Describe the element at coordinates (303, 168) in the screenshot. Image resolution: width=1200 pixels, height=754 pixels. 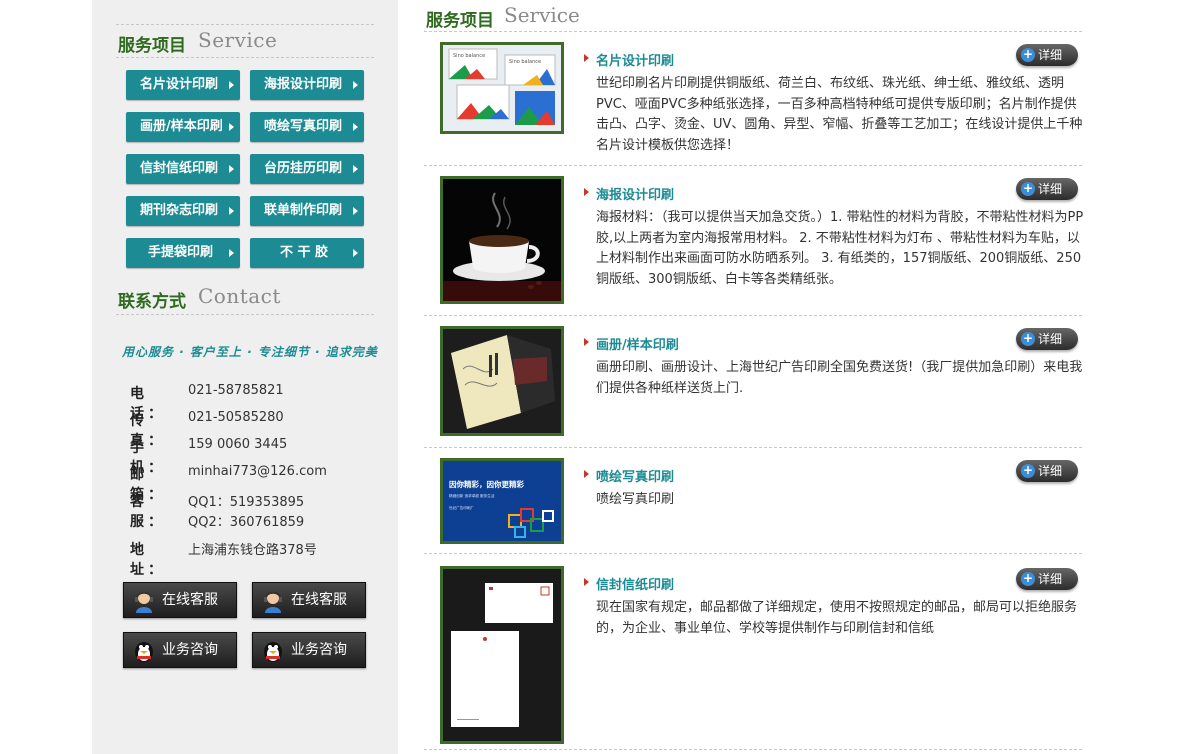
I see `service-button-label: 台历挂历印刷` at that location.